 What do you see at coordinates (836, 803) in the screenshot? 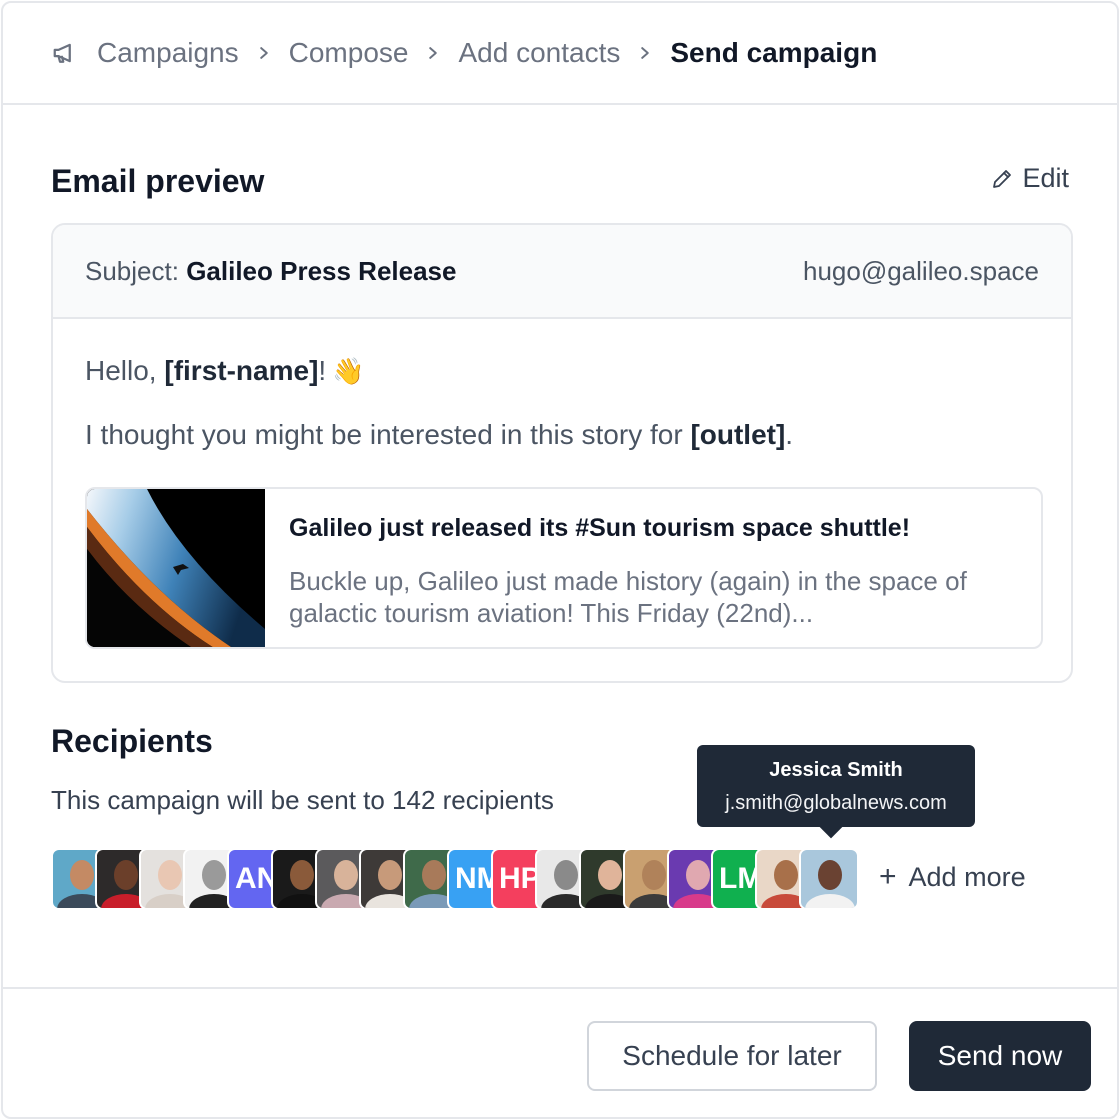
I see `tooltip-email: j.smith@globalnews.com` at bounding box center [836, 803].